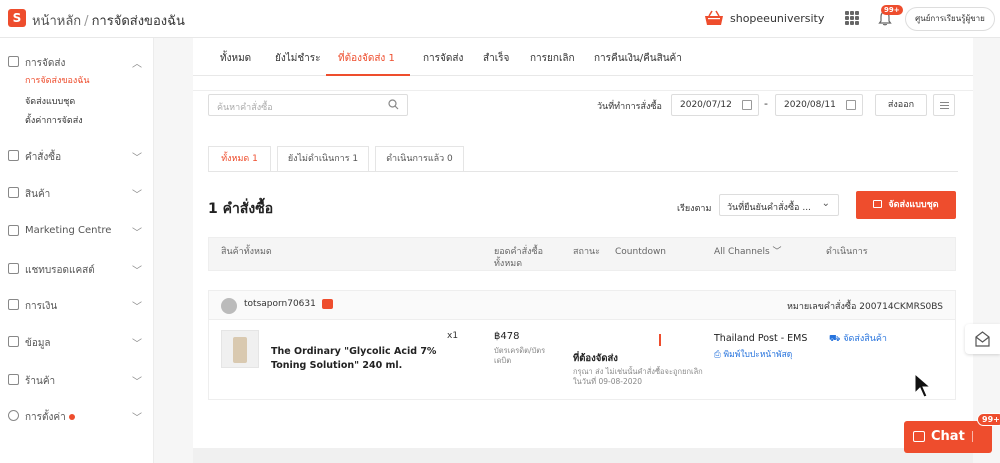  I want to click on chat-button: Chat, so click(948, 437).